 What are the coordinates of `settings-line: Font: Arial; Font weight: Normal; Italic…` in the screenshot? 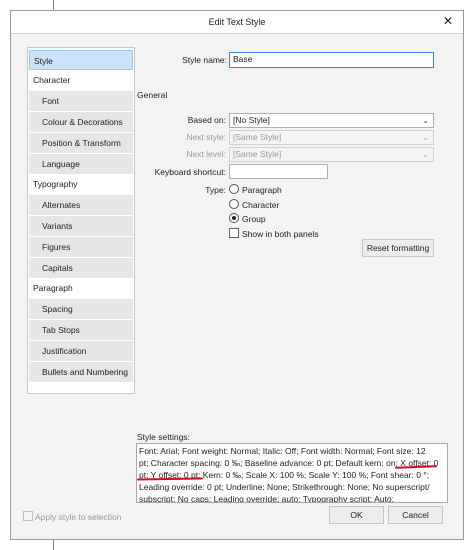 It's located at (282, 451).